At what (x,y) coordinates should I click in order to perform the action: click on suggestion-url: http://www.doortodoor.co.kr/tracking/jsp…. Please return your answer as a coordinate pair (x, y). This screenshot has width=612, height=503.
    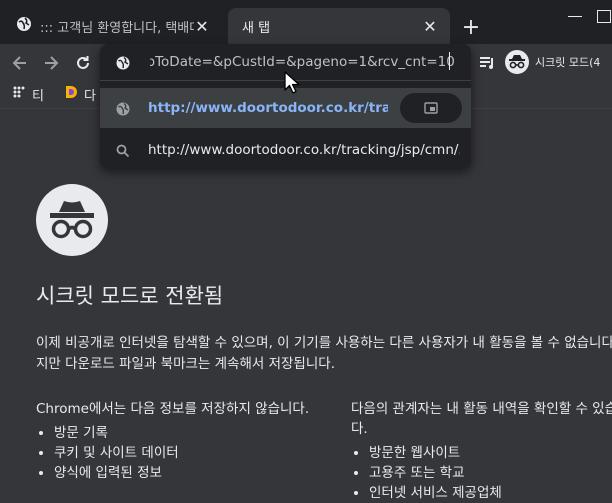
    Looking at the image, I should click on (304, 150).